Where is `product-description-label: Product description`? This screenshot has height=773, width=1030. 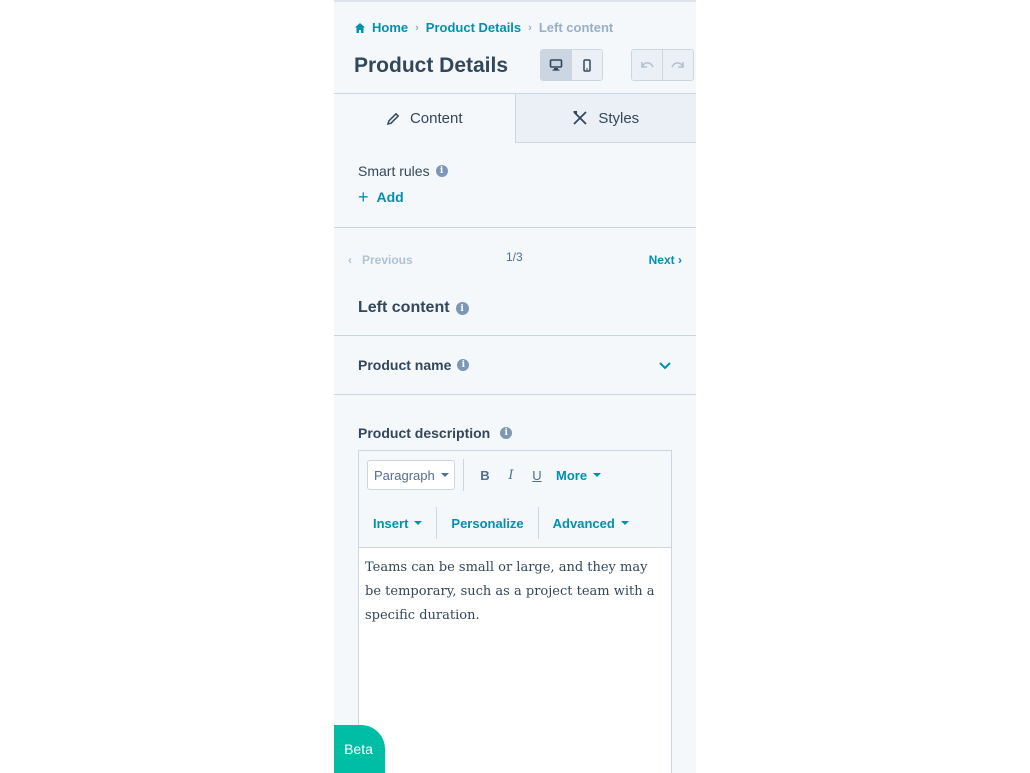 product-description-label: Product description is located at coordinates (424, 433).